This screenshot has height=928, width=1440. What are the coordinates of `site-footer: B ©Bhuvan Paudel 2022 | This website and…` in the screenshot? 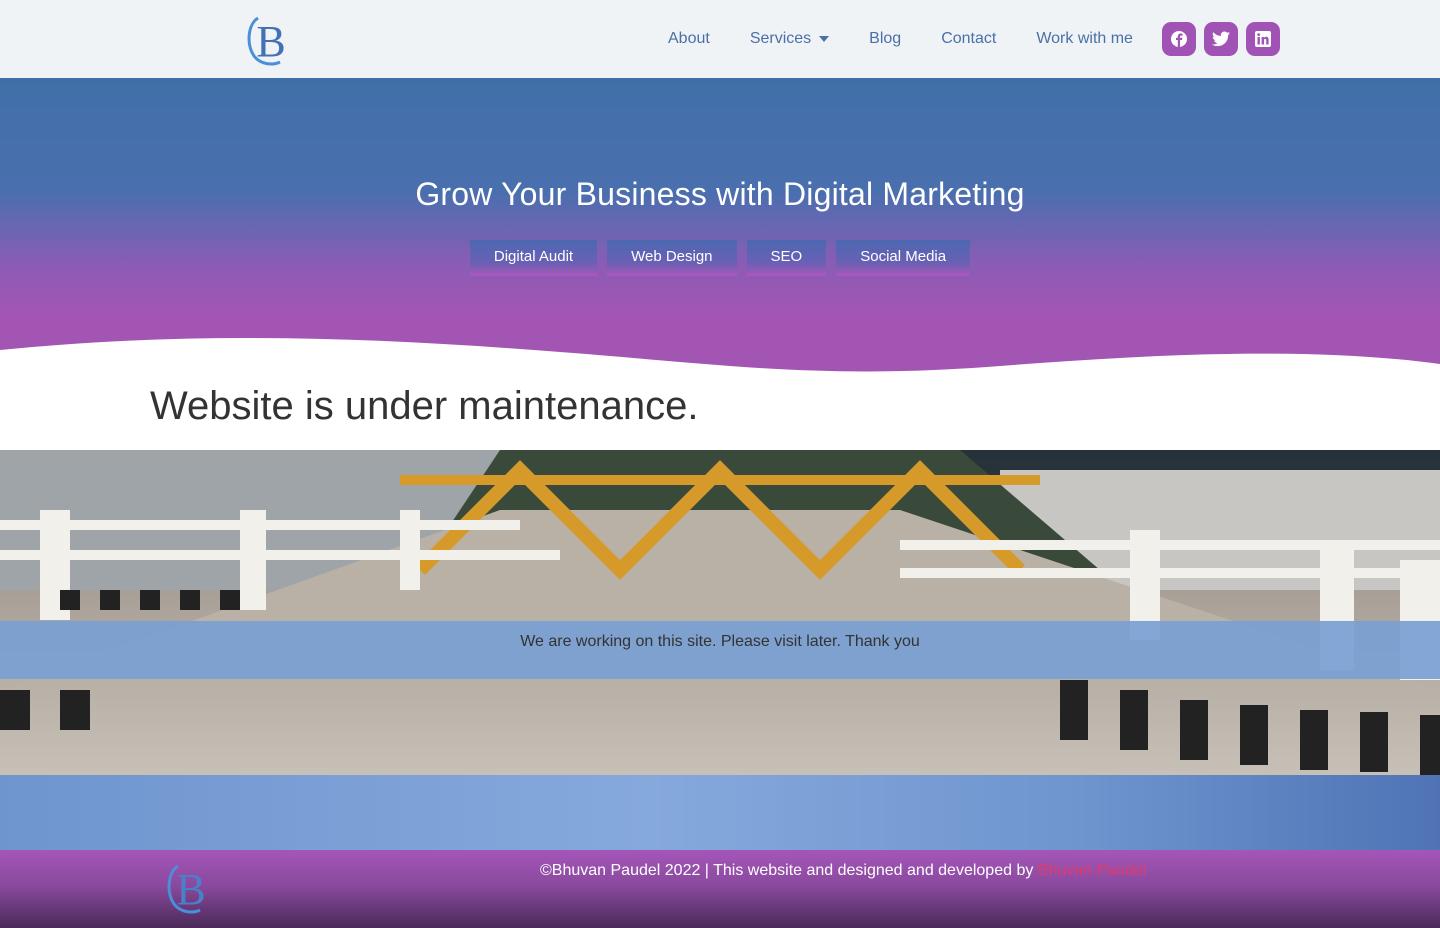 It's located at (720, 889).